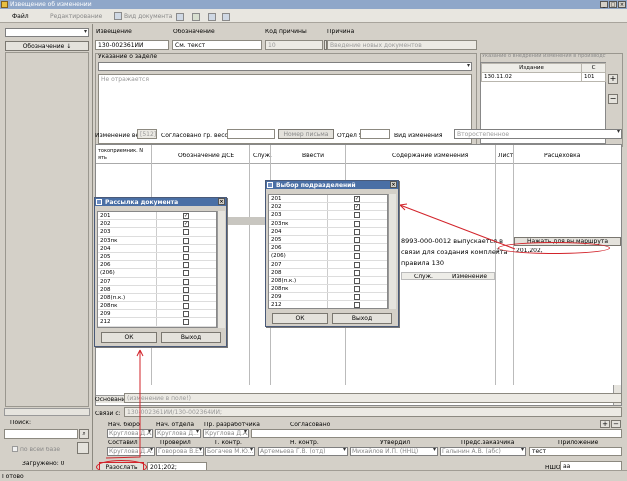  Describe the element at coordinates (362, 318) in the screenshot. I see `departments-exit-button: Выход` at that location.